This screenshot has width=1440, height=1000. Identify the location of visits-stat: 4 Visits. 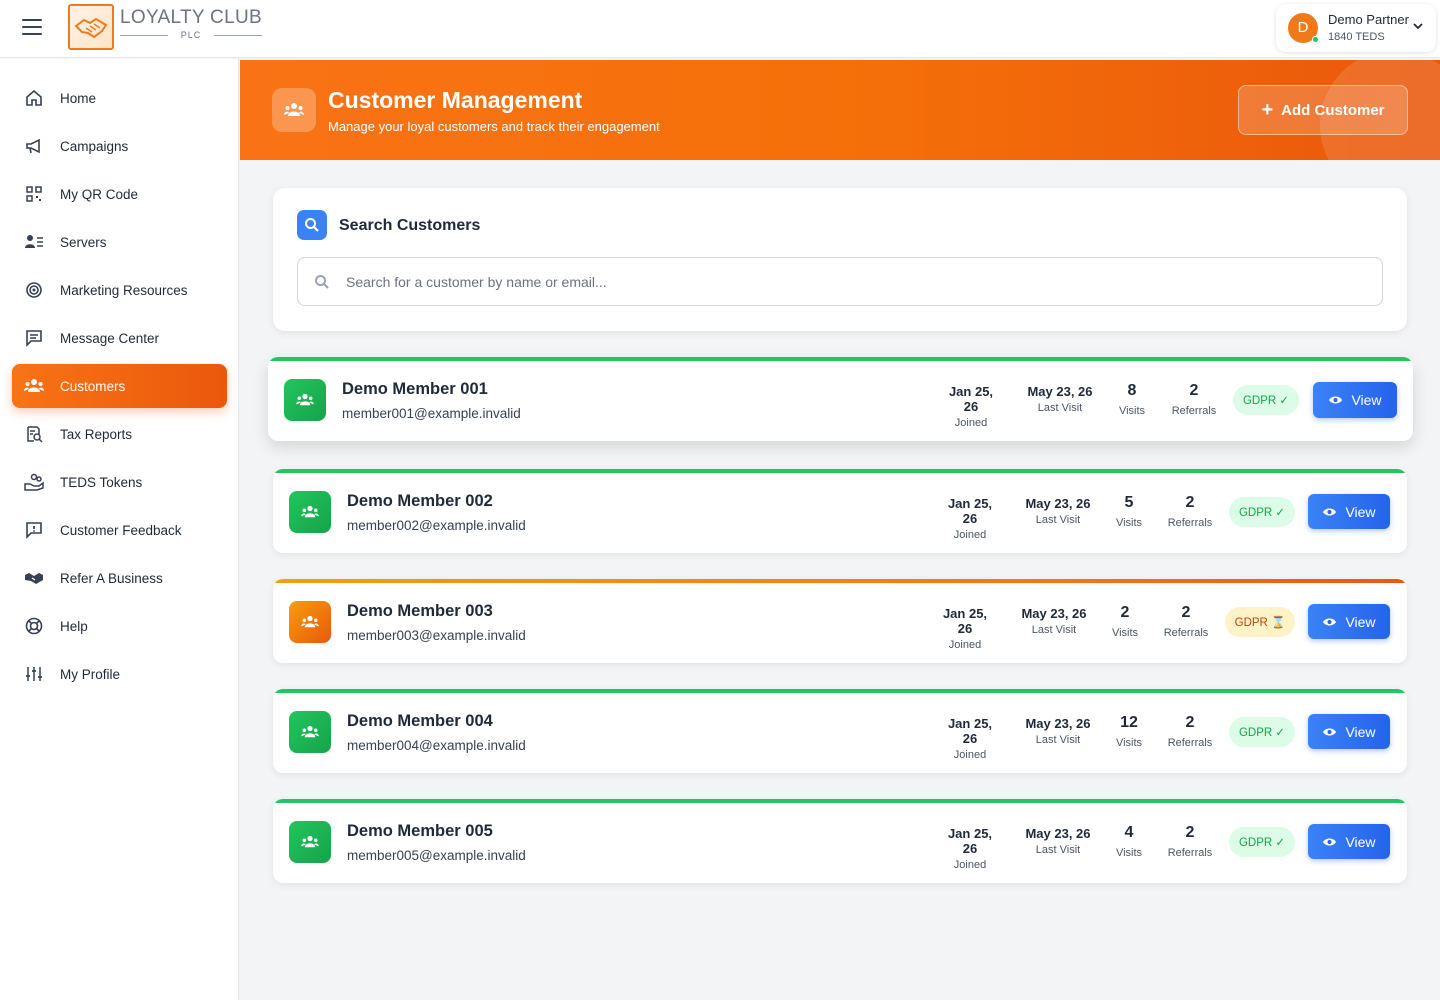
(1129, 841).